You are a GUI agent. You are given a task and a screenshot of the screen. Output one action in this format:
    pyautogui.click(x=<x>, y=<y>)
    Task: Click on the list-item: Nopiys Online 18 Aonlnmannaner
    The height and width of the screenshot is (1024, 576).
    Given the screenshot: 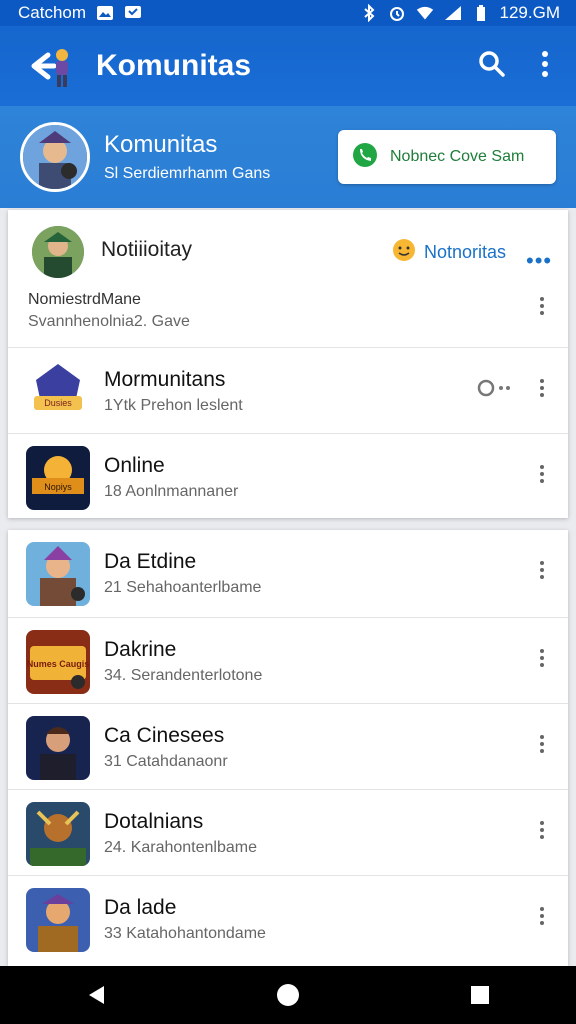 What is the action you would take?
    pyautogui.click(x=288, y=476)
    